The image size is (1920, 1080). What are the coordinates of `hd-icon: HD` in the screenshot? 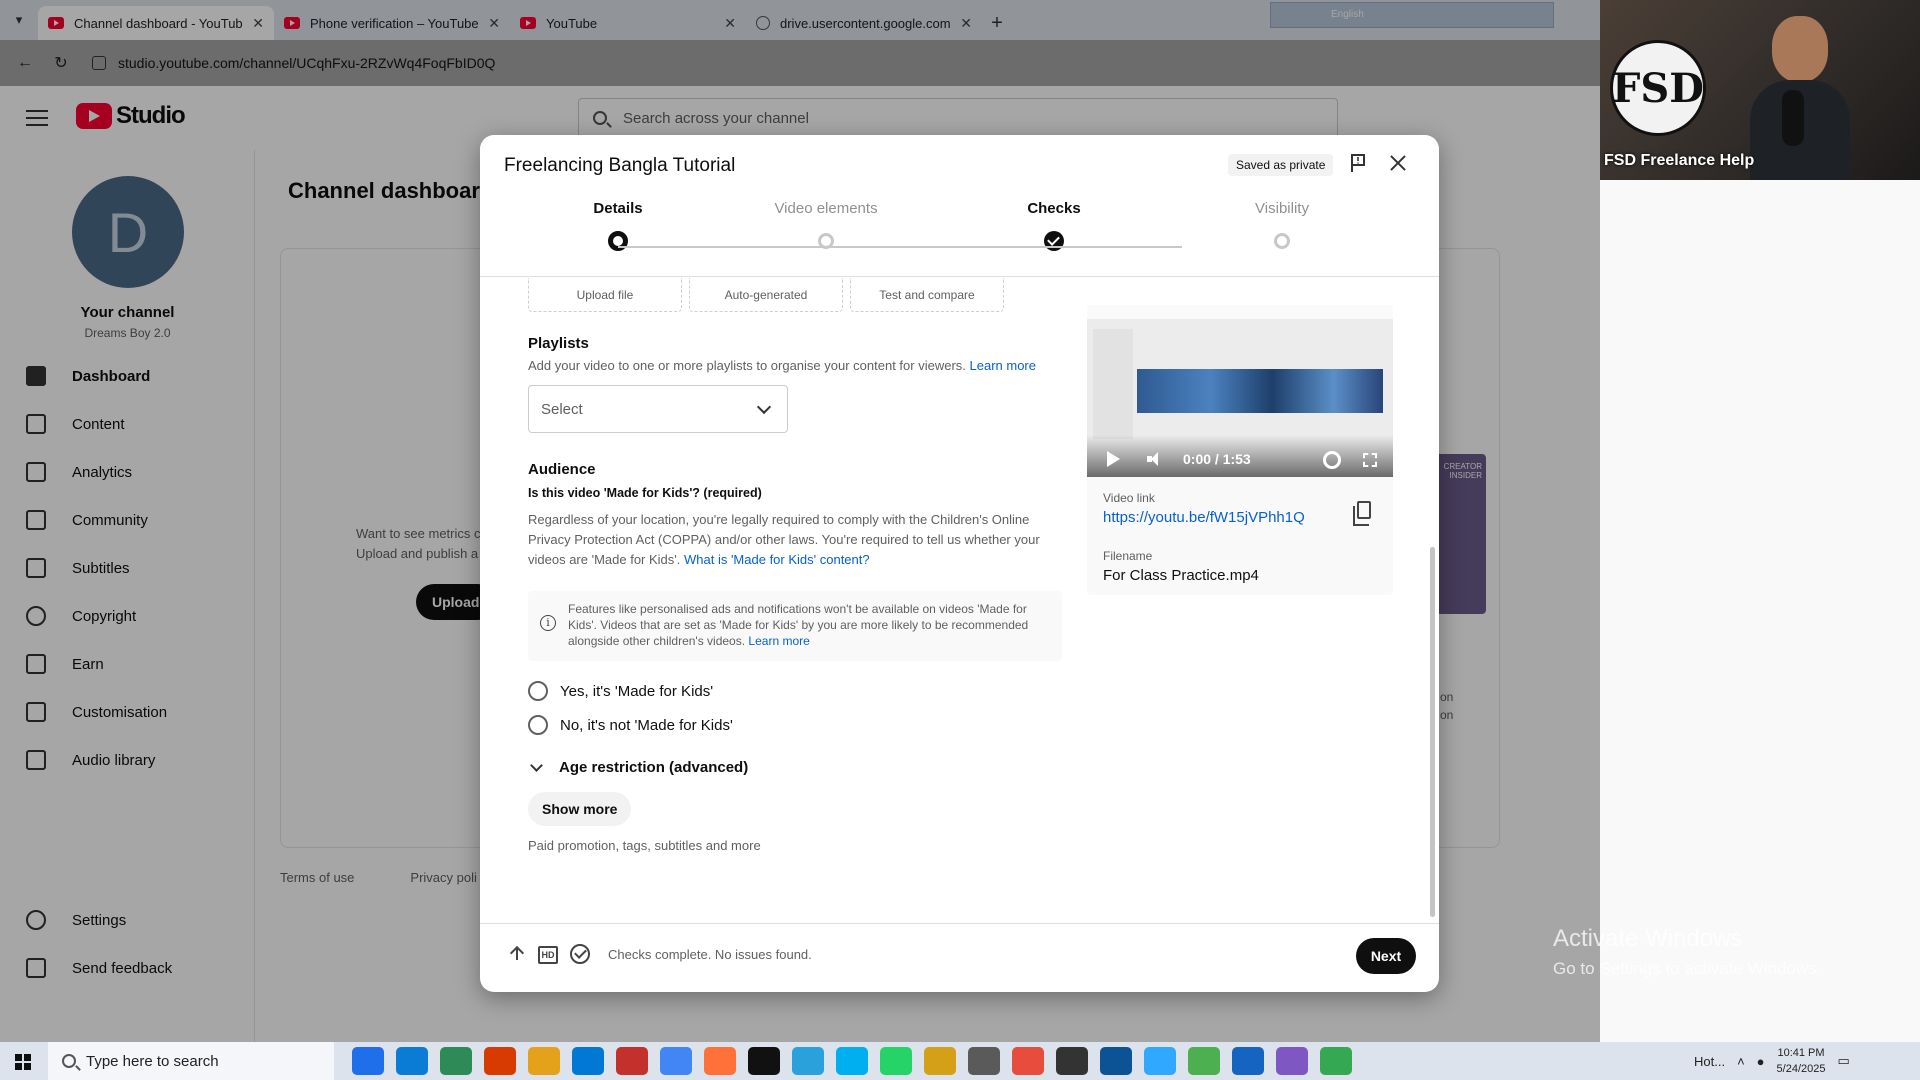 It's located at (548, 955).